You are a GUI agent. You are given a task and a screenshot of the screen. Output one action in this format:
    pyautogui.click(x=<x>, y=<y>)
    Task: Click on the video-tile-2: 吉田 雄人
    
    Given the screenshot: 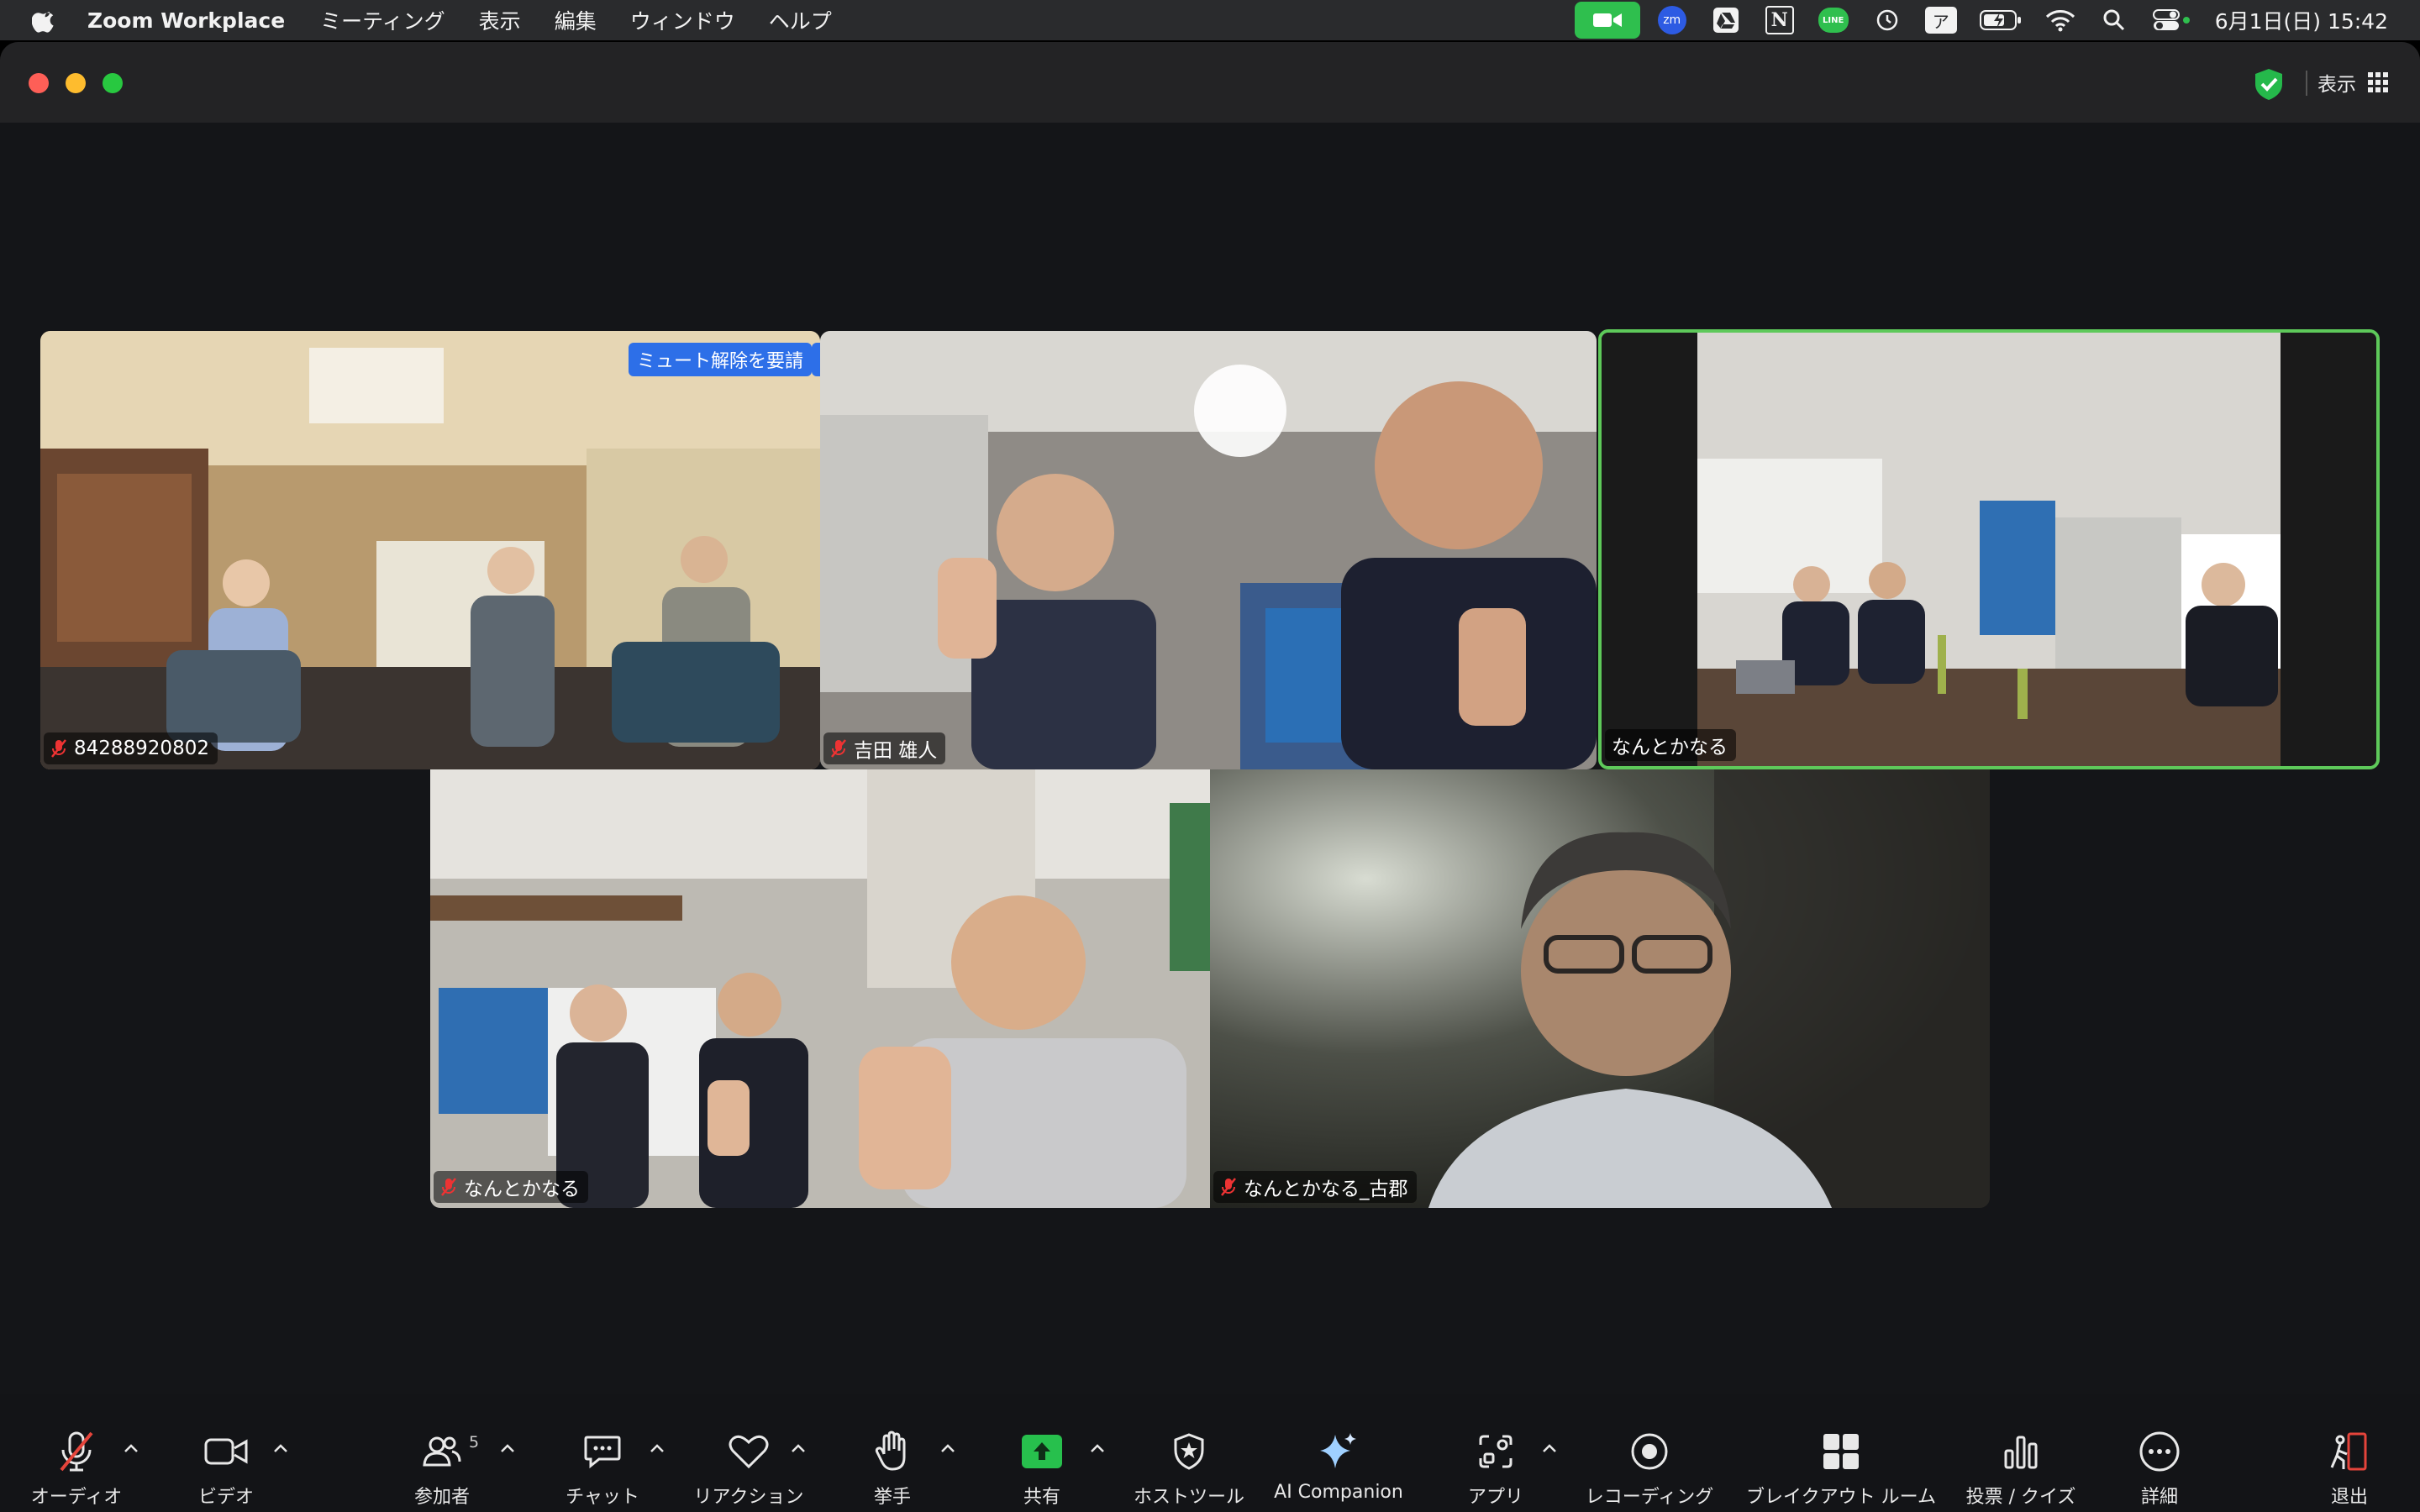 What is the action you would take?
    pyautogui.click(x=1208, y=550)
    